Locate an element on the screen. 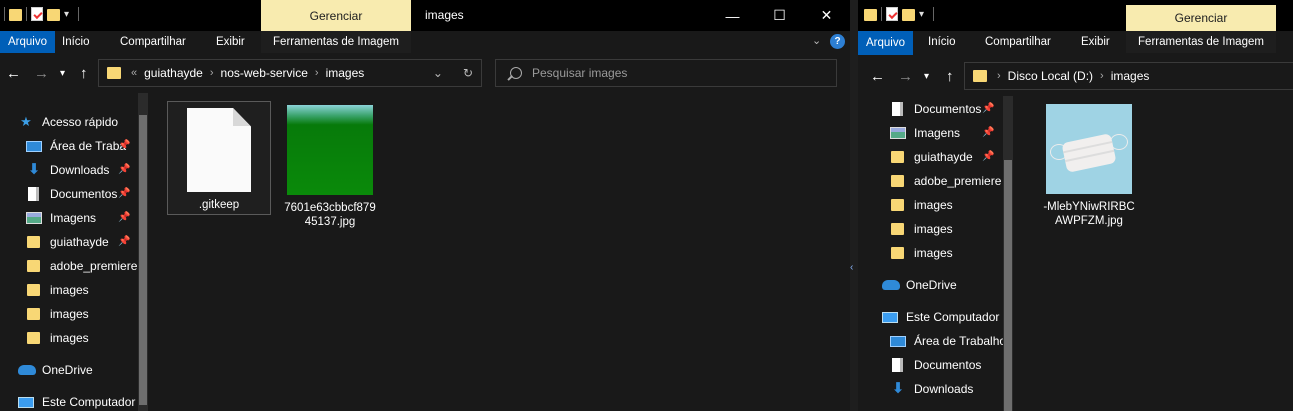 Image resolution: width=1293 pixels, height=411 pixels. search-input: Pesquisar images is located at coordinates (666, 73).